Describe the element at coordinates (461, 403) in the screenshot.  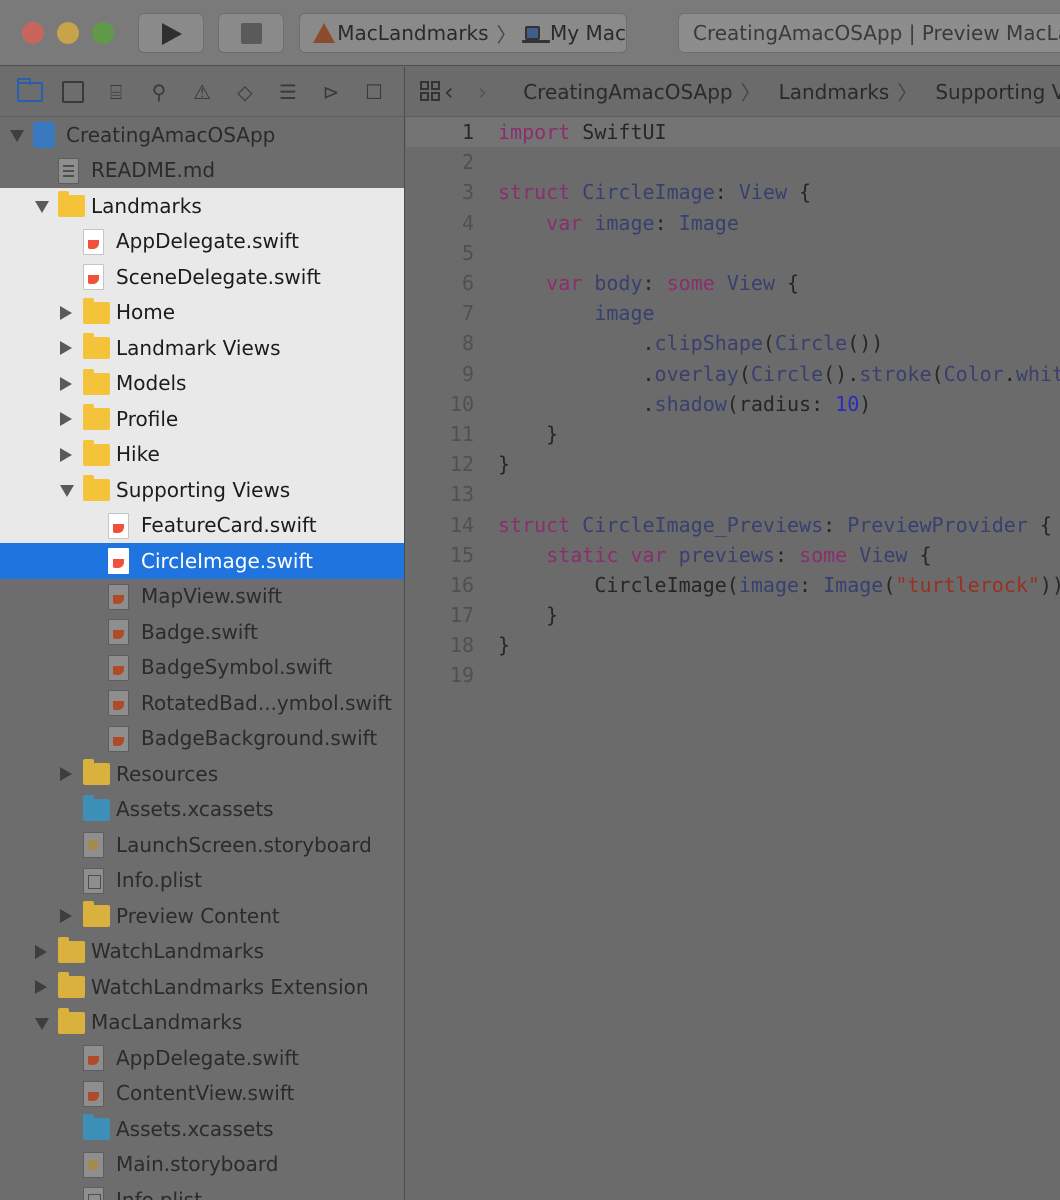
I see `line-number: 10` at that location.